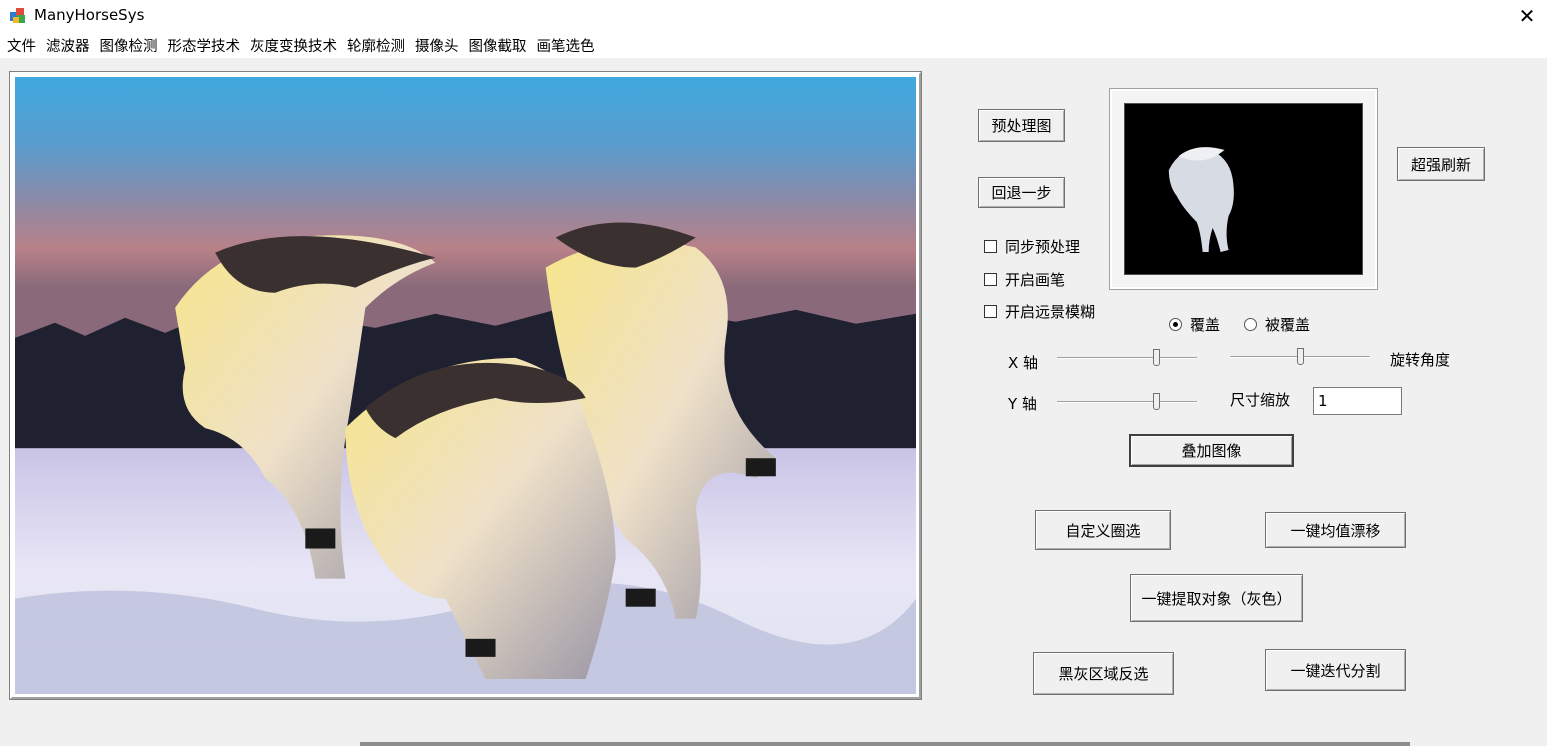 The image size is (1547, 746). I want to click on close-button: ✕, so click(1527, 16).